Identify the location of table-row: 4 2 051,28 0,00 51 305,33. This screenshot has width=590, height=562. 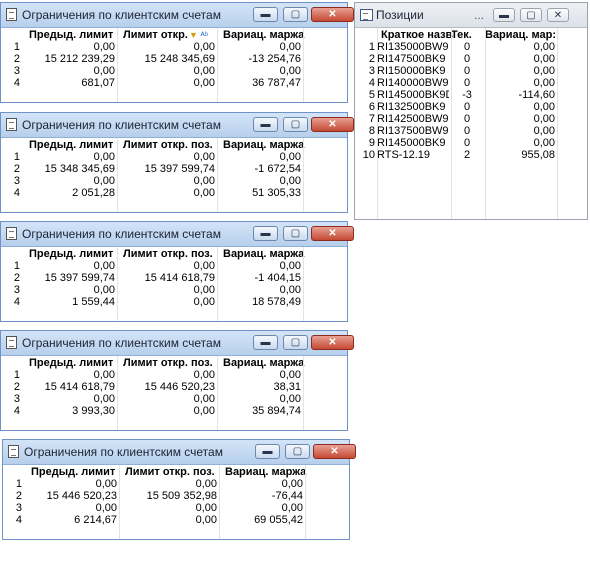
(174, 193).